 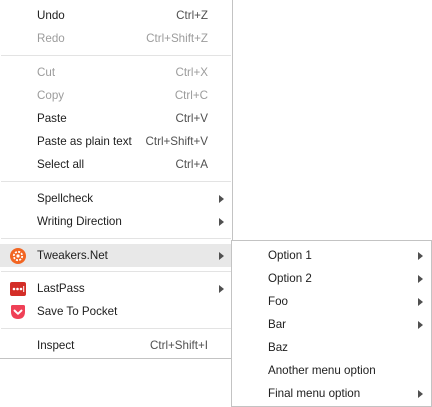 I want to click on menu-item-inspect: Inspect Ctrl+Shift+I, so click(x=116, y=345).